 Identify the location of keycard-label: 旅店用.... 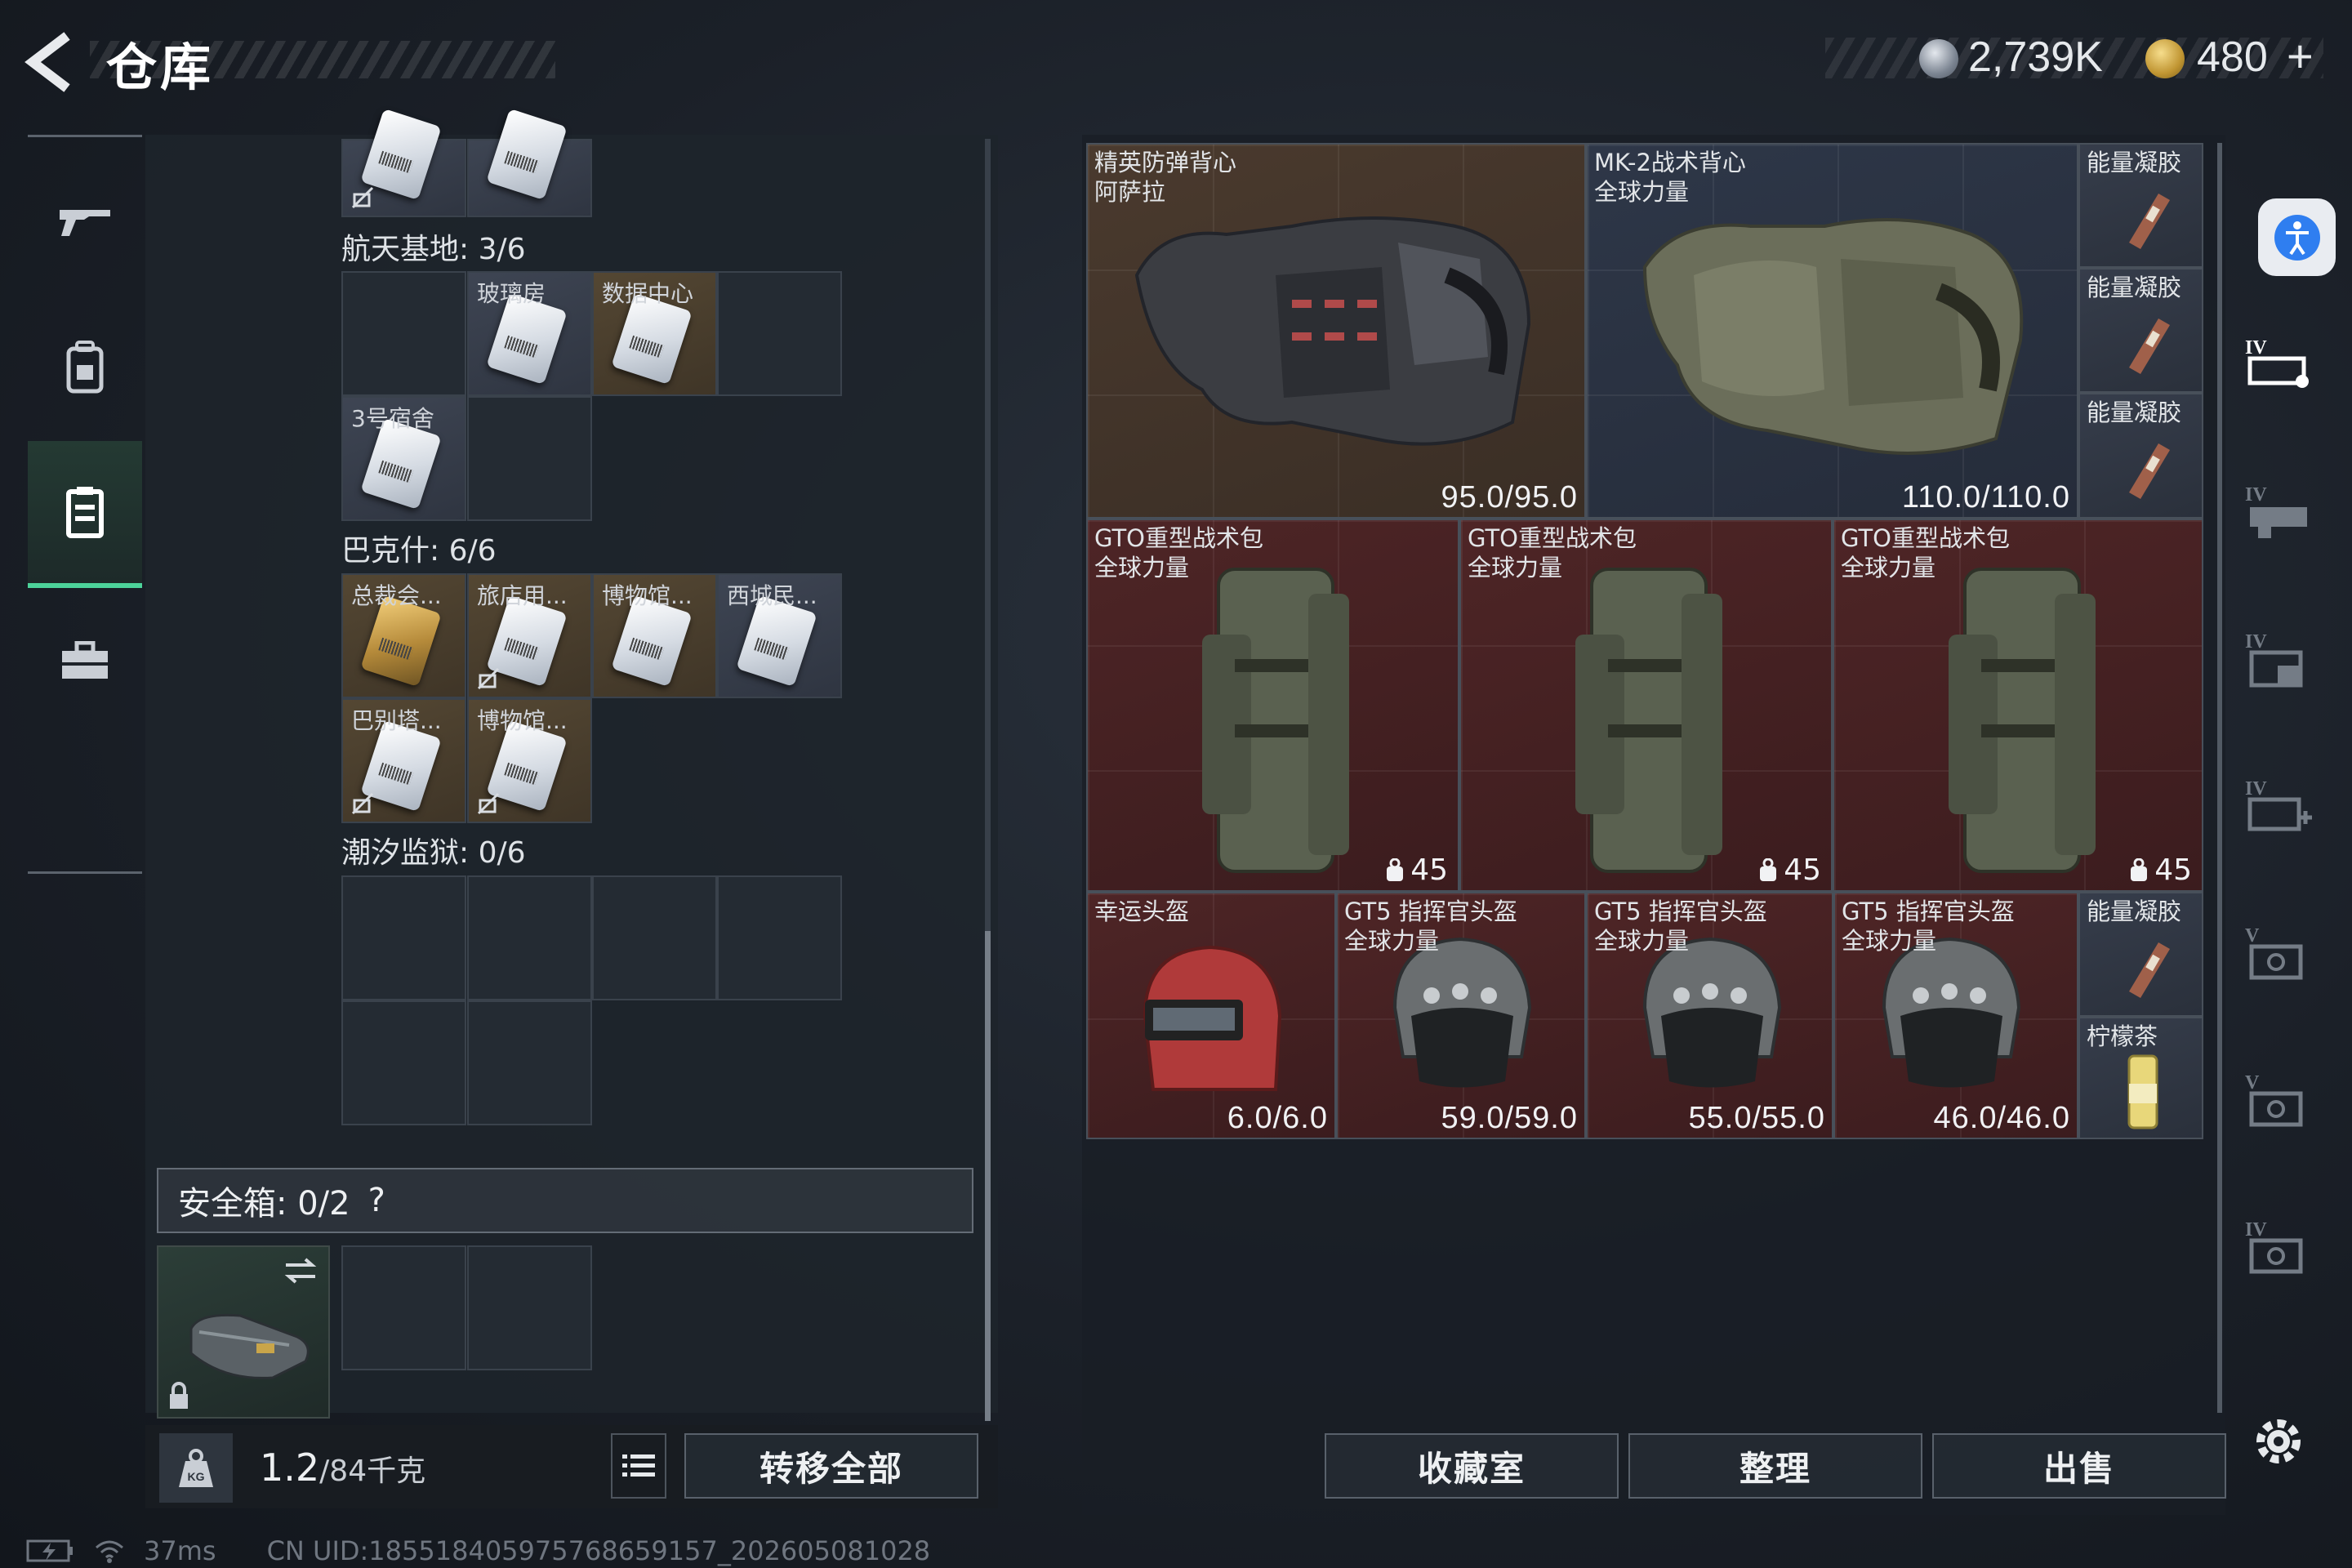
(522, 595).